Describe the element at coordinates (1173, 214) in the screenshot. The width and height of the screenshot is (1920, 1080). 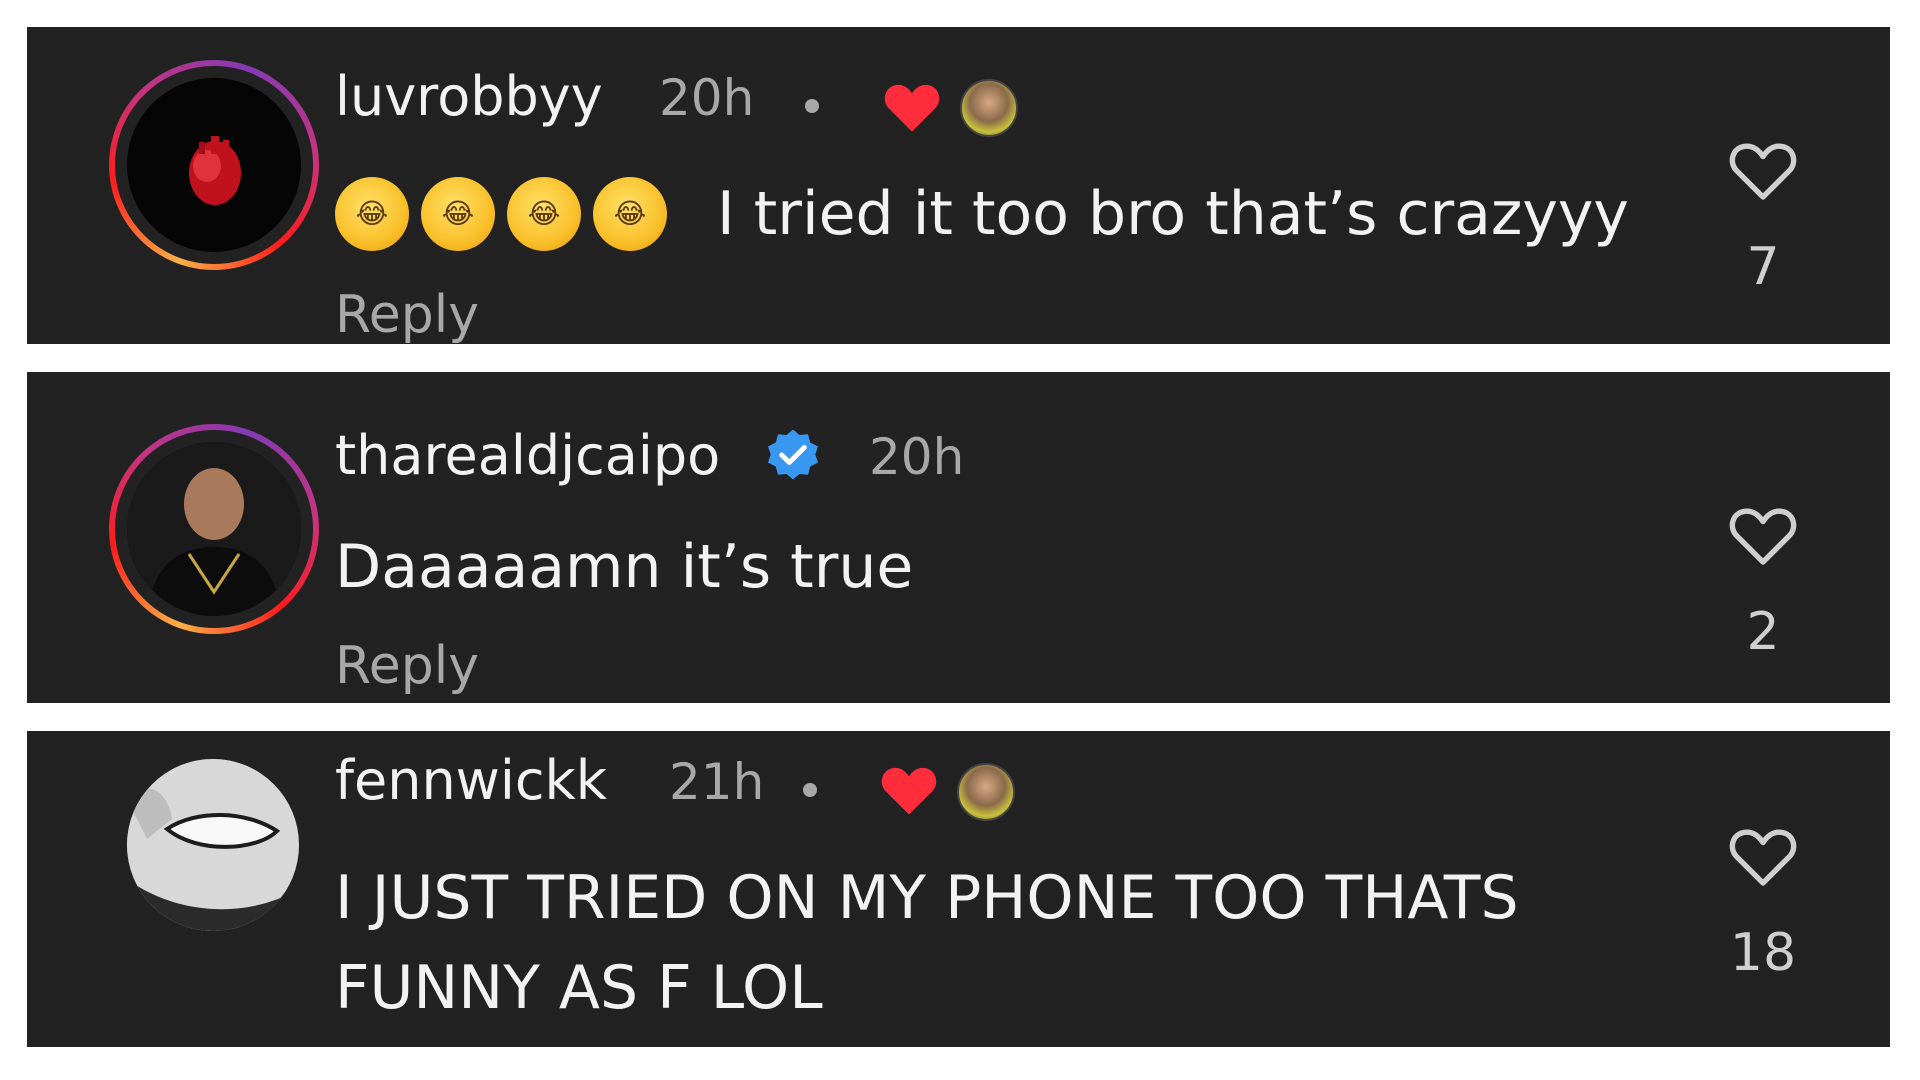
I see `comment-text: I tried it too bro that’s crazyyy` at that location.